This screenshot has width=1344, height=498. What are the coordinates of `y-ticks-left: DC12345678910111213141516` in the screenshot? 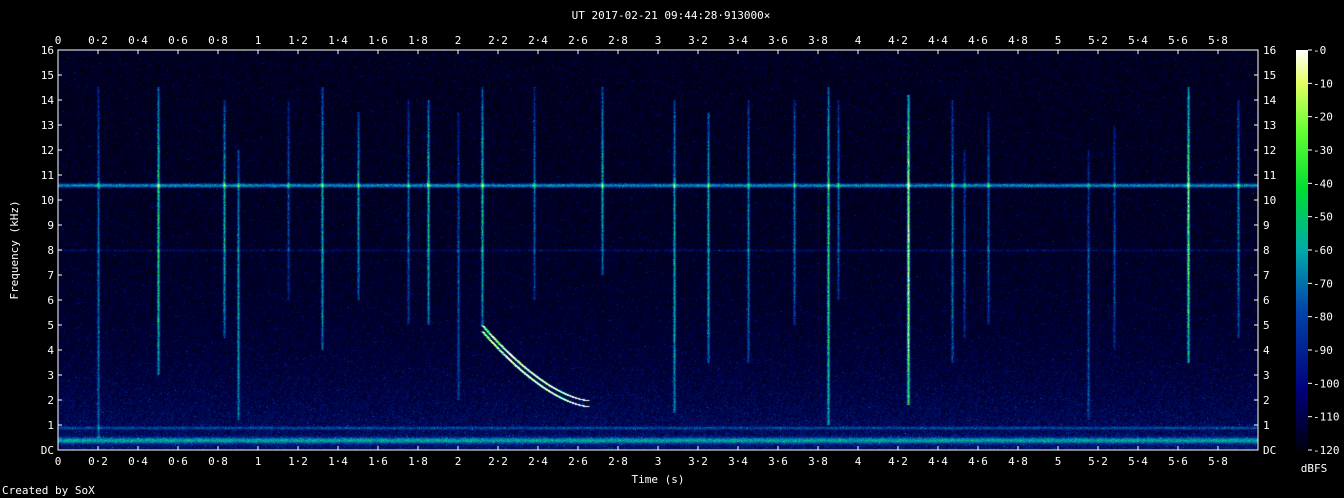 It's located at (51, 250).